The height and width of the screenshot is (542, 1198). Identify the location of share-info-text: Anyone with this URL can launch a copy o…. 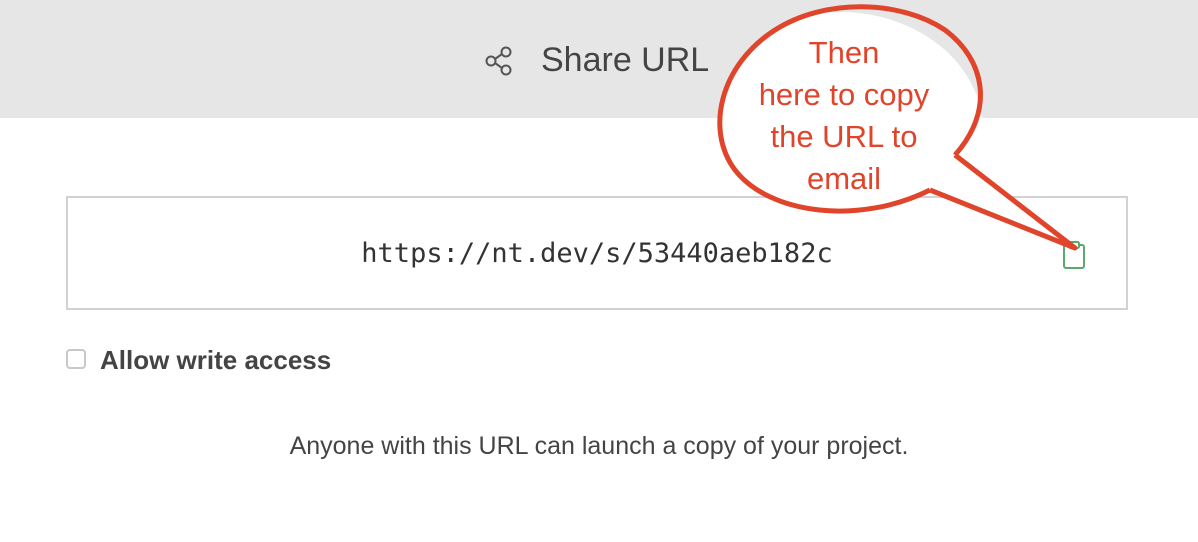
(599, 446).